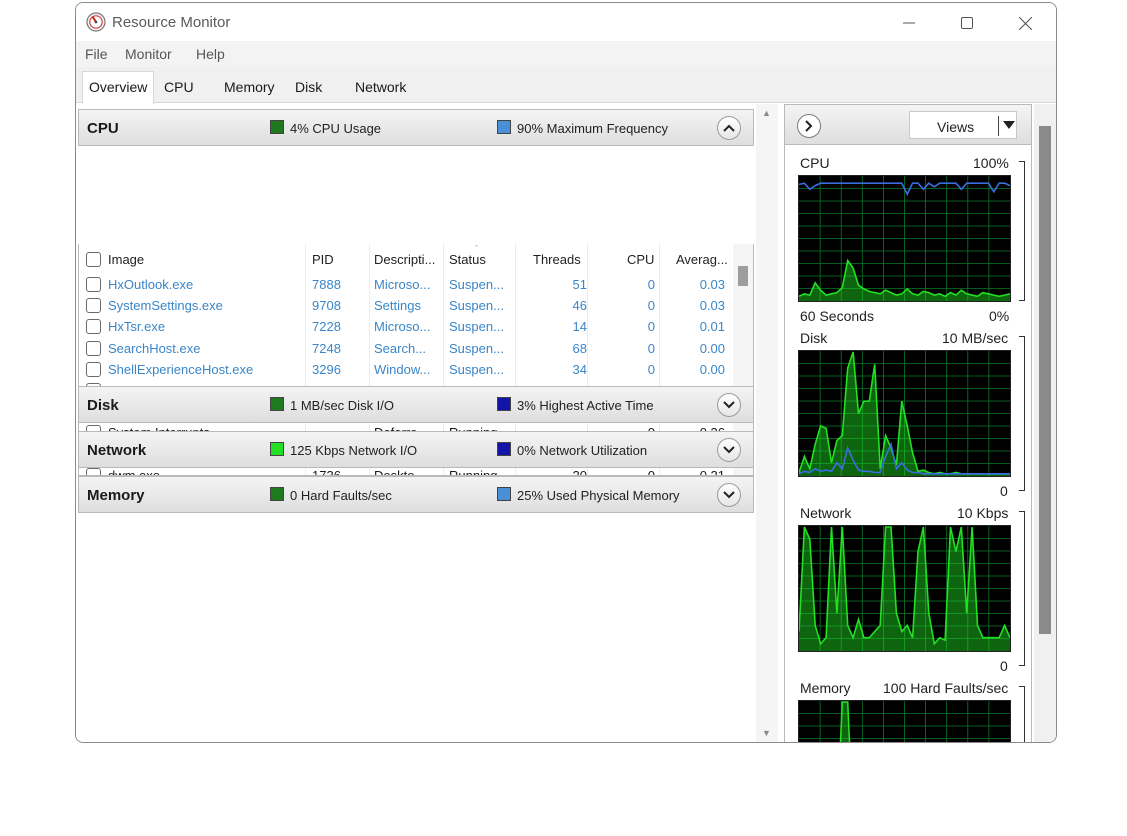 This screenshot has height=836, width=1127. Describe the element at coordinates (93, 259) in the screenshot. I see `select-all-checkbox` at that location.